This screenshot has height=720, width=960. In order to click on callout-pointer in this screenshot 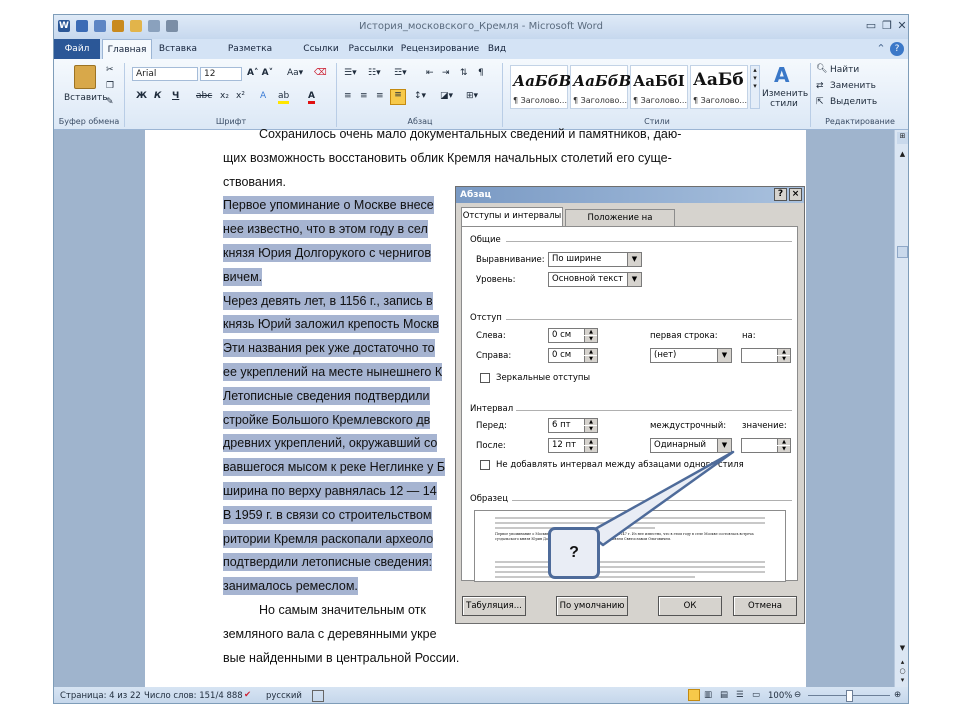, I will do `click(660, 498)`.